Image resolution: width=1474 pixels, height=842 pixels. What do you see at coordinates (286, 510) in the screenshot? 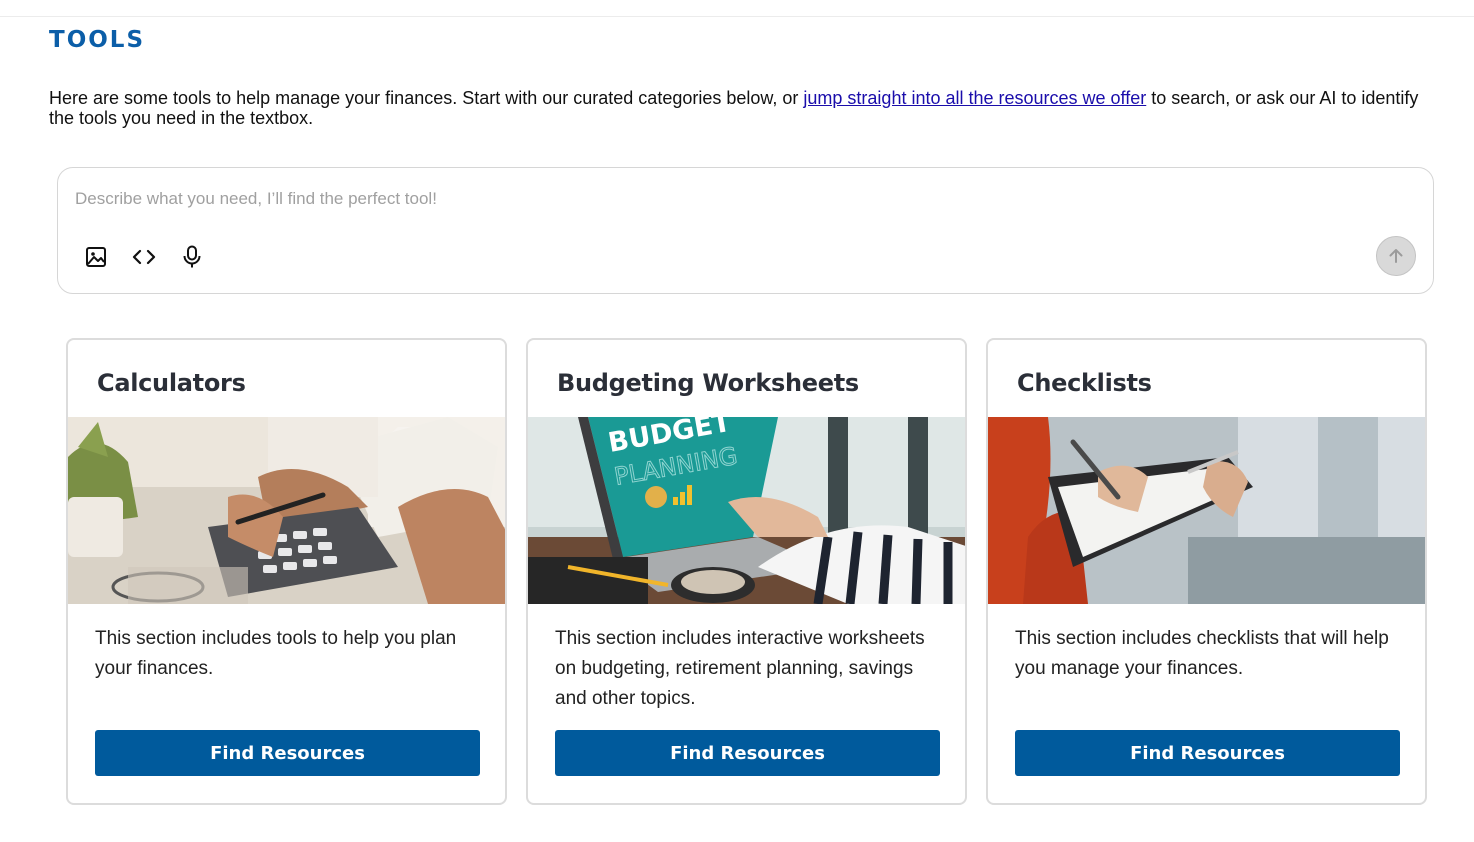
I see `card-image-calculators` at bounding box center [286, 510].